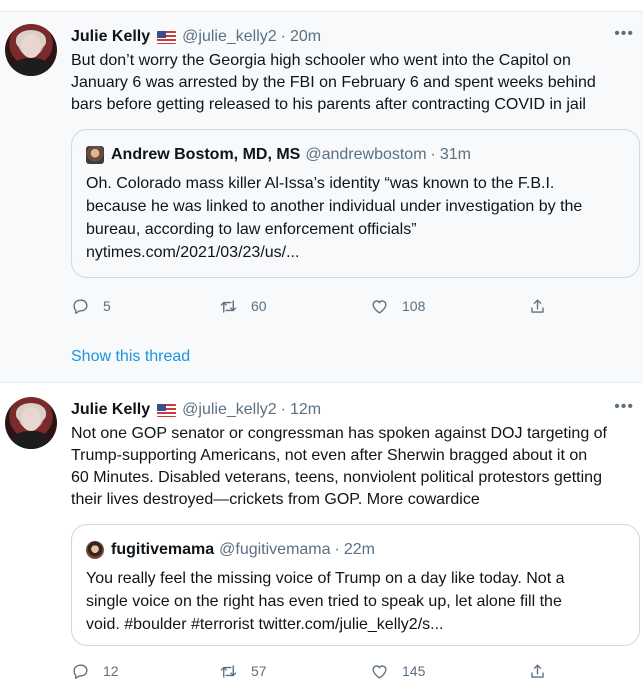 This screenshot has height=685, width=643. Describe the element at coordinates (414, 306) in the screenshot. I see `like-count: 108` at that location.